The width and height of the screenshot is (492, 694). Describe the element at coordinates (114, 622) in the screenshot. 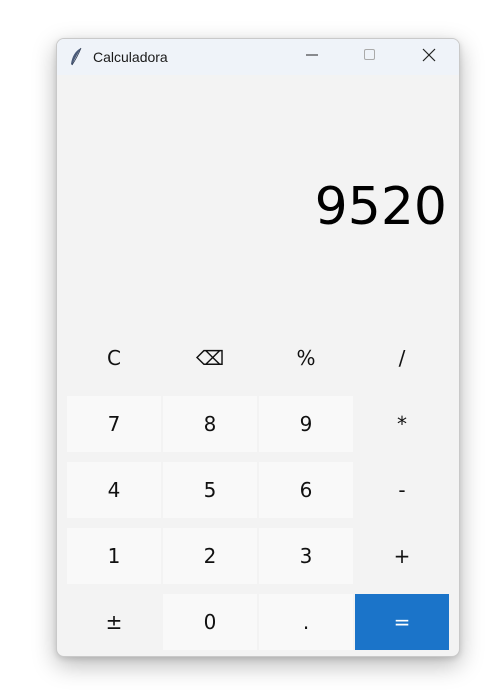

I see `negate-button: ±` at that location.